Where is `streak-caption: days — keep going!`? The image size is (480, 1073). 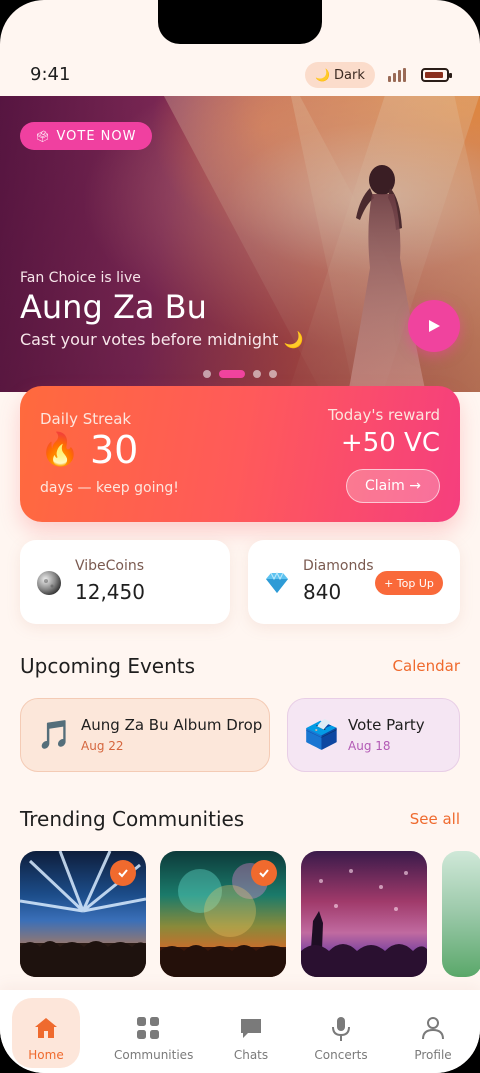 streak-caption: days — keep going! is located at coordinates (109, 488).